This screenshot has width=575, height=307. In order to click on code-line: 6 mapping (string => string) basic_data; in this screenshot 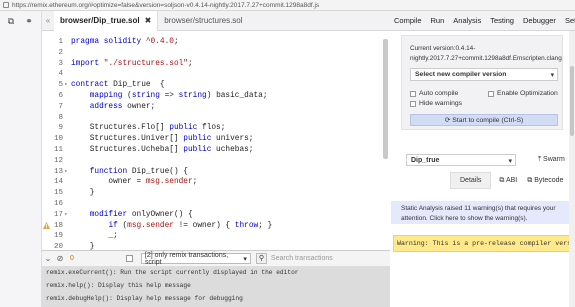, I will do `click(212, 96)`.